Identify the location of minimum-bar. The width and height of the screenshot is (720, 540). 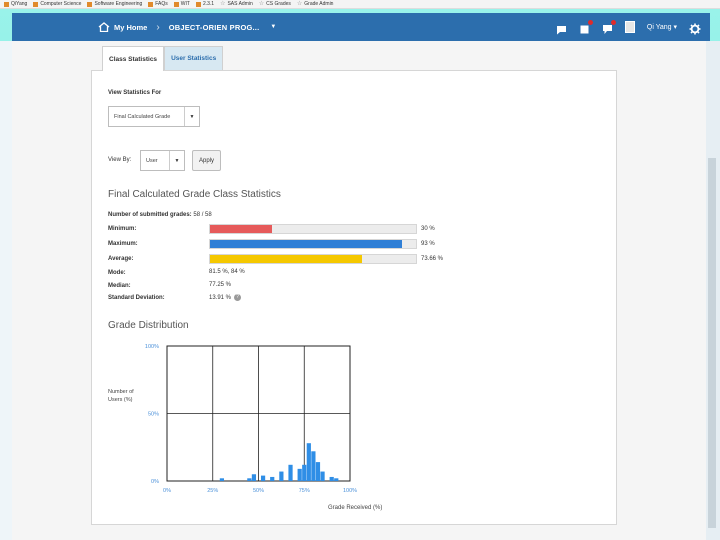
(313, 229).